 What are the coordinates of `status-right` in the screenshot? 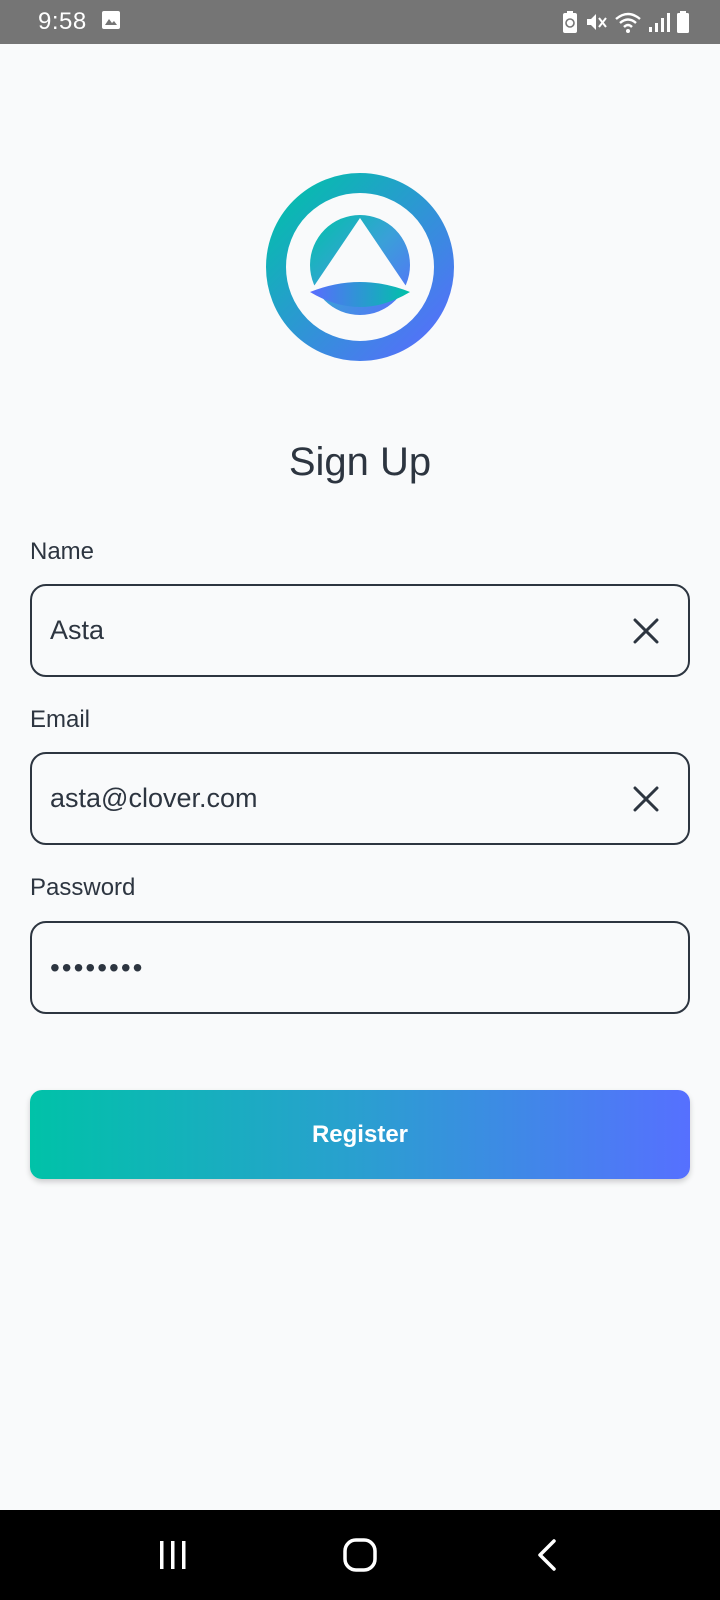 It's located at (626, 22).